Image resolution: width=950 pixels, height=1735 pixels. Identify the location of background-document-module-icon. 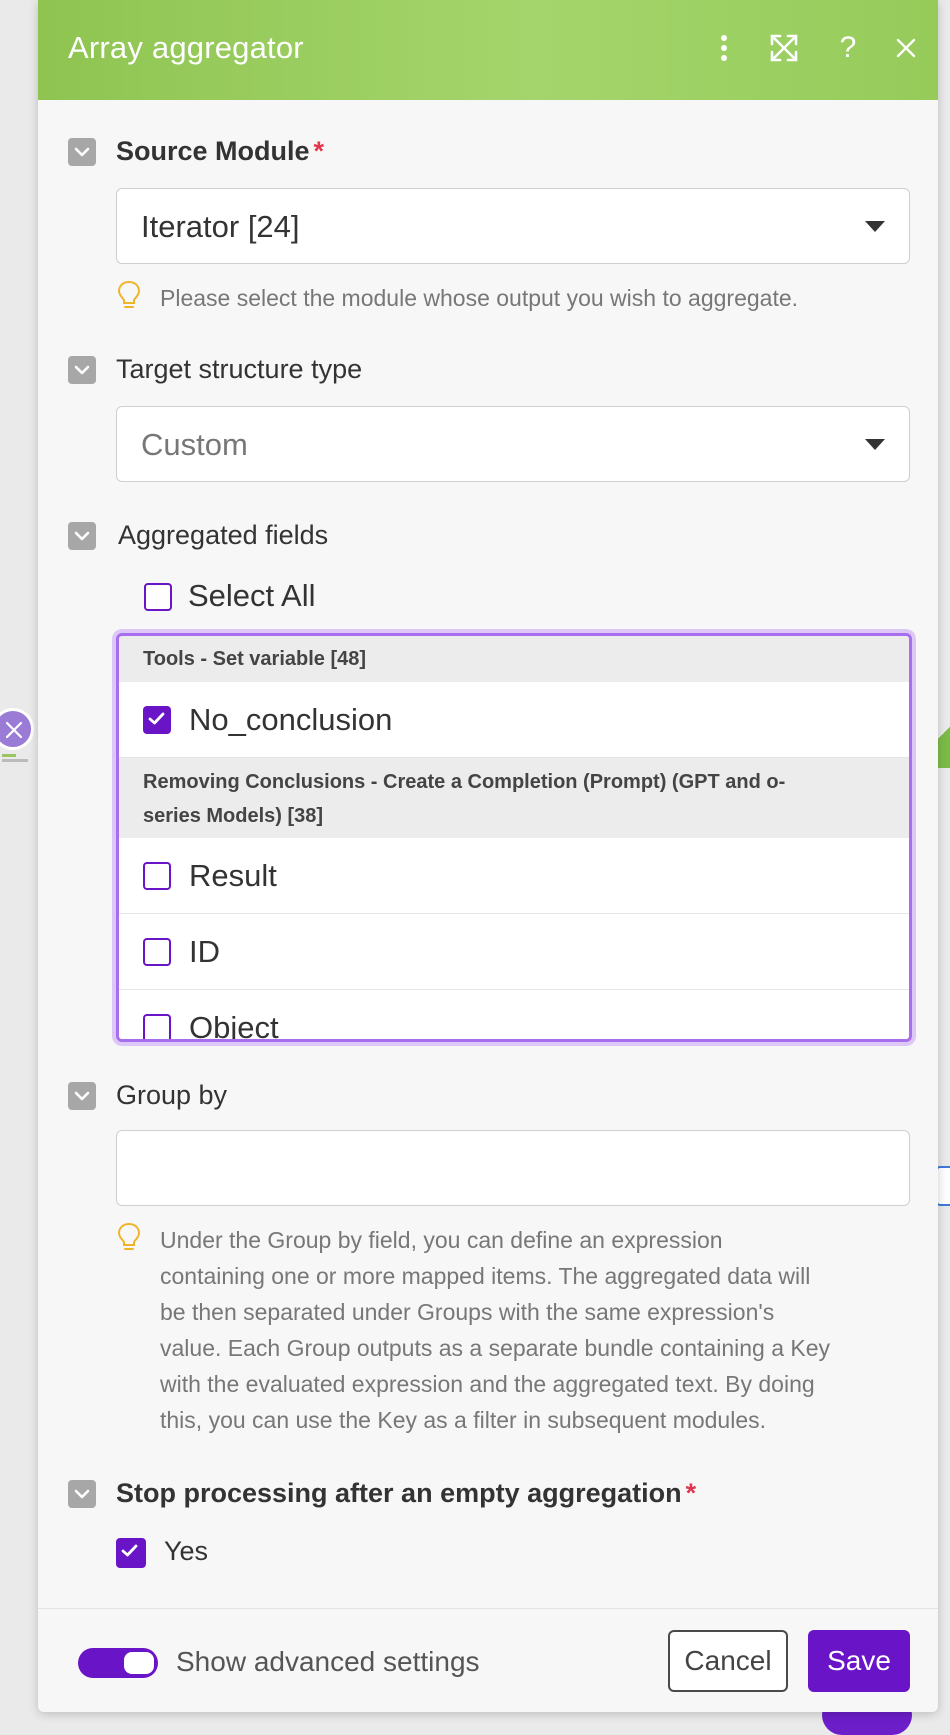
(943, 1186).